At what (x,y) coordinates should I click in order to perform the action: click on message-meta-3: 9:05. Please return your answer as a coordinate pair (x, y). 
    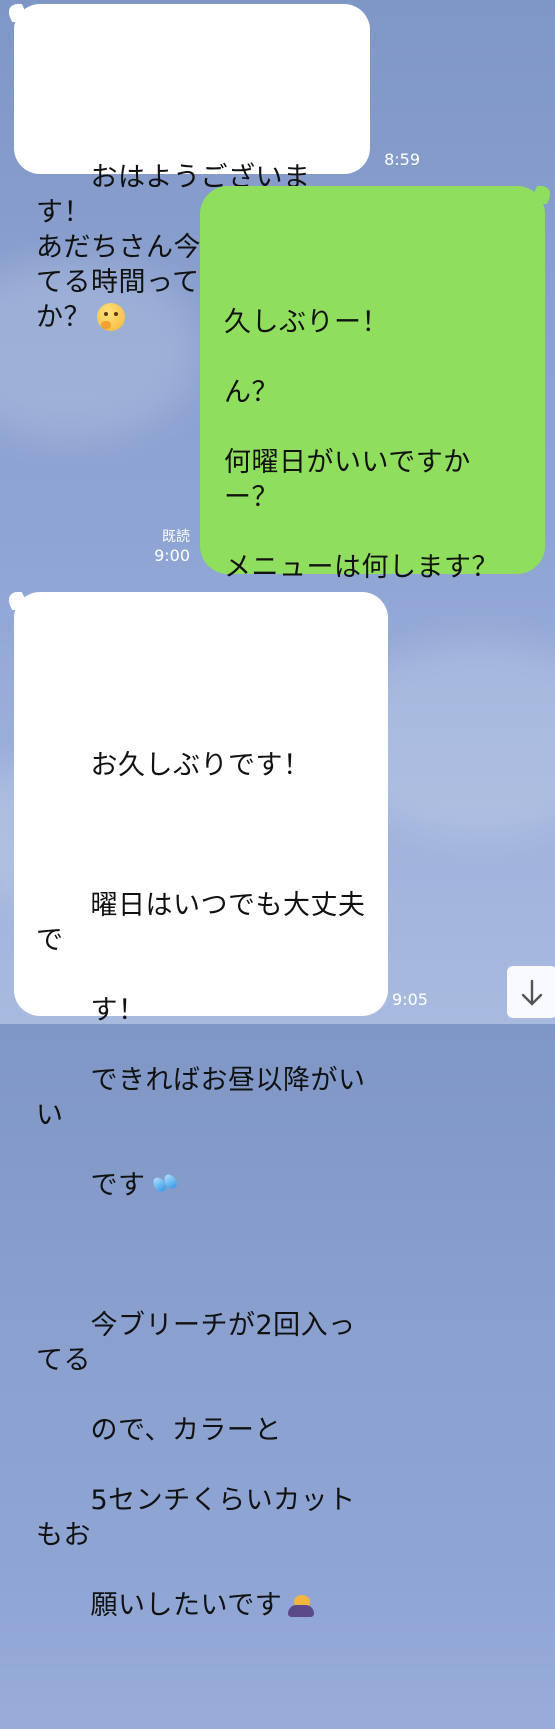
    Looking at the image, I should click on (417, 1000).